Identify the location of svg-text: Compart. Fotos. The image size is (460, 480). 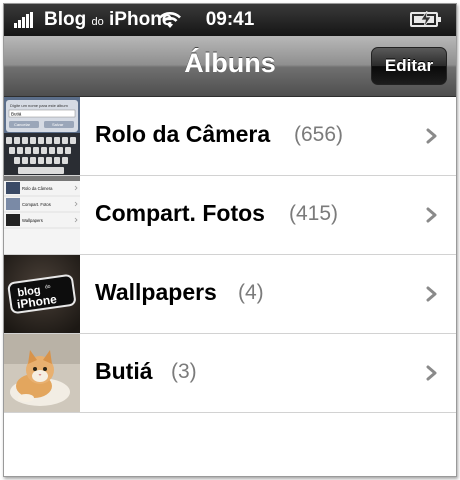
(36, 204).